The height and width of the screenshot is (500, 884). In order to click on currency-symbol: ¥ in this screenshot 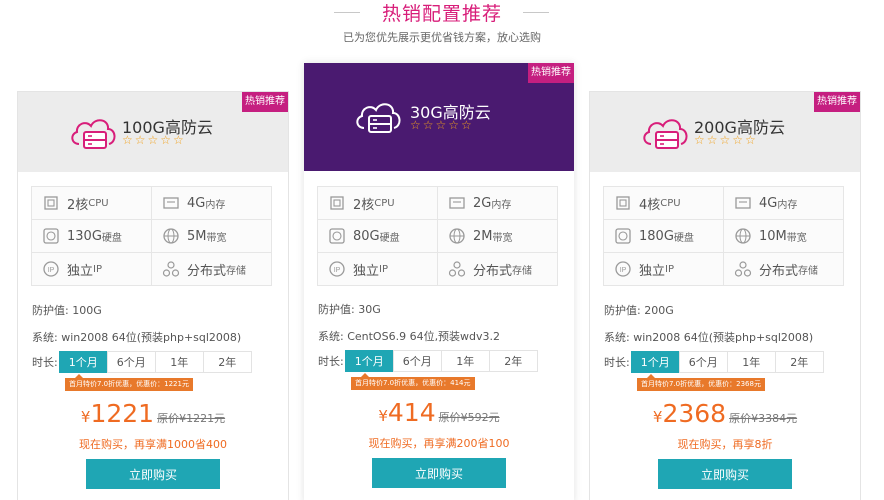, I will do `click(383, 416)`.